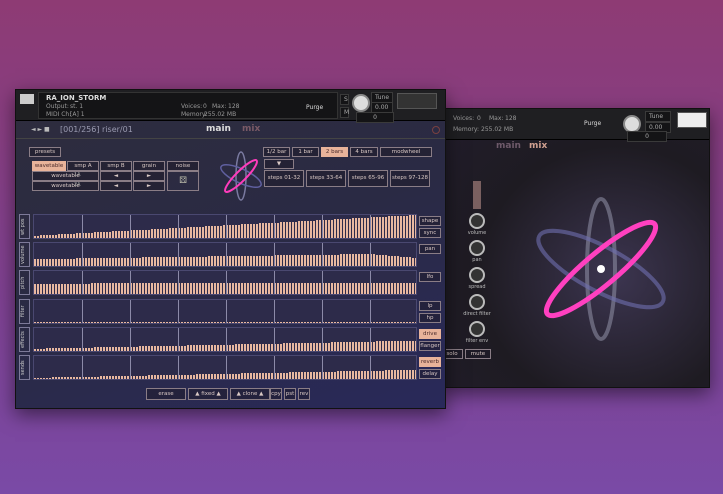  What do you see at coordinates (183, 166) in the screenshot?
I see `source-4-button: noise` at bounding box center [183, 166].